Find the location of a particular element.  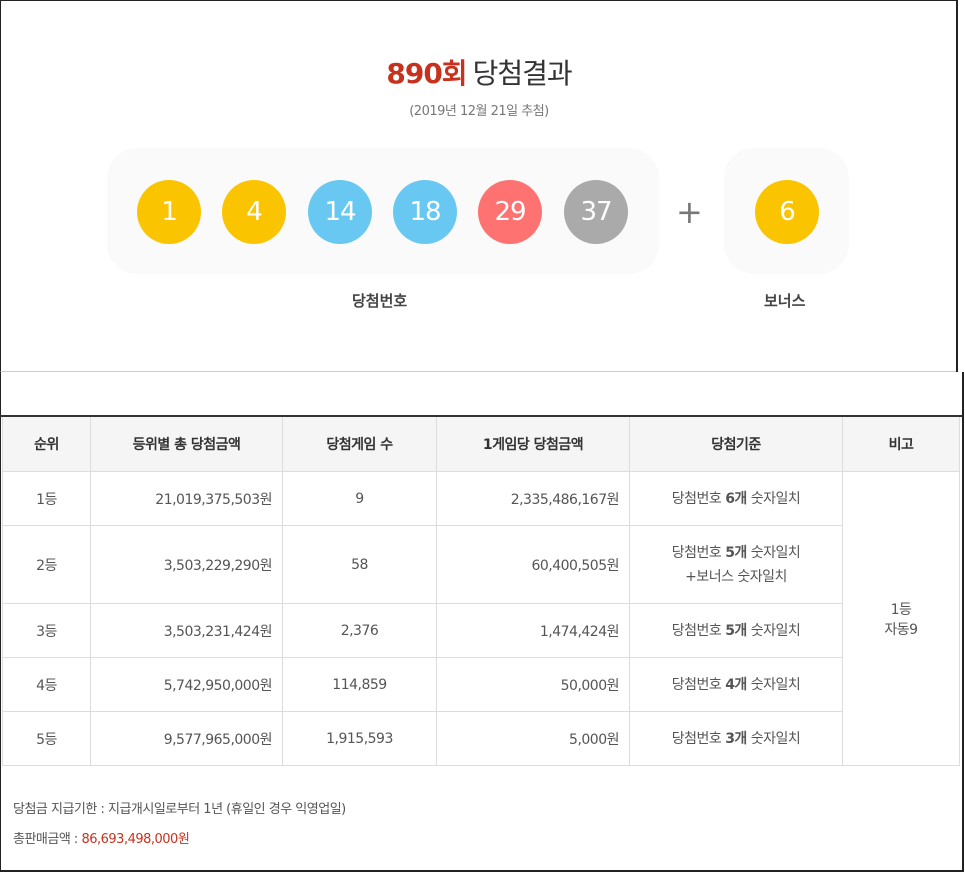

number-ball: 14 is located at coordinates (340, 212).